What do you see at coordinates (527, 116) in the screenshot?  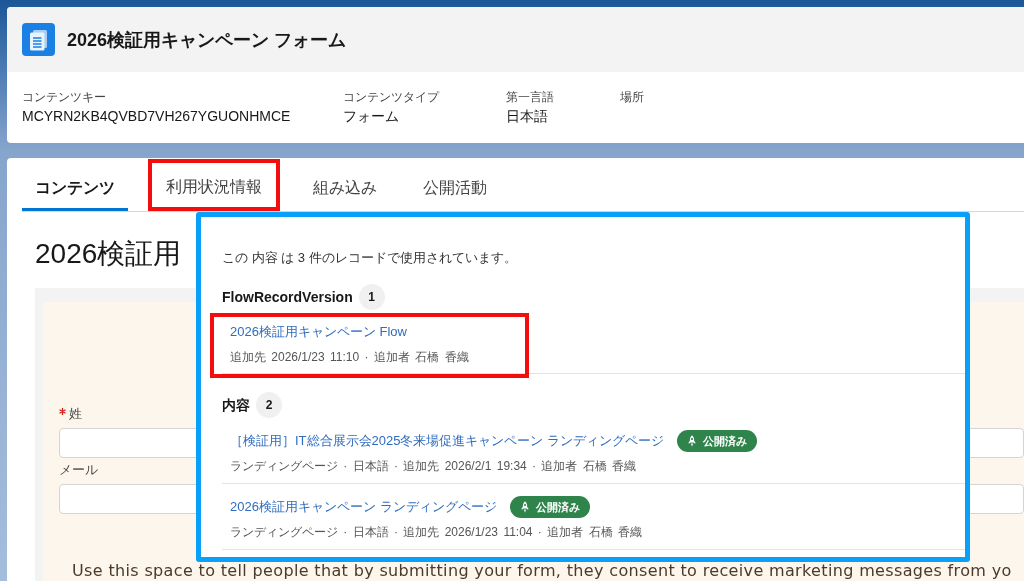 I see `field-value: 日本語` at bounding box center [527, 116].